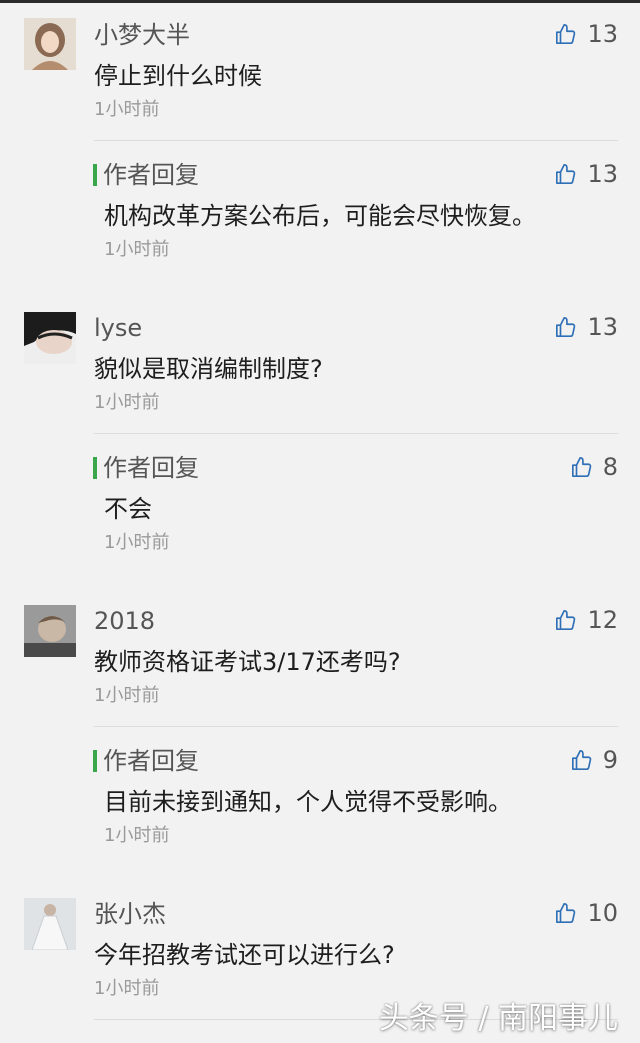 The width and height of the screenshot is (640, 1043). Describe the element at coordinates (602, 913) in the screenshot. I see `like-count: 10` at that location.